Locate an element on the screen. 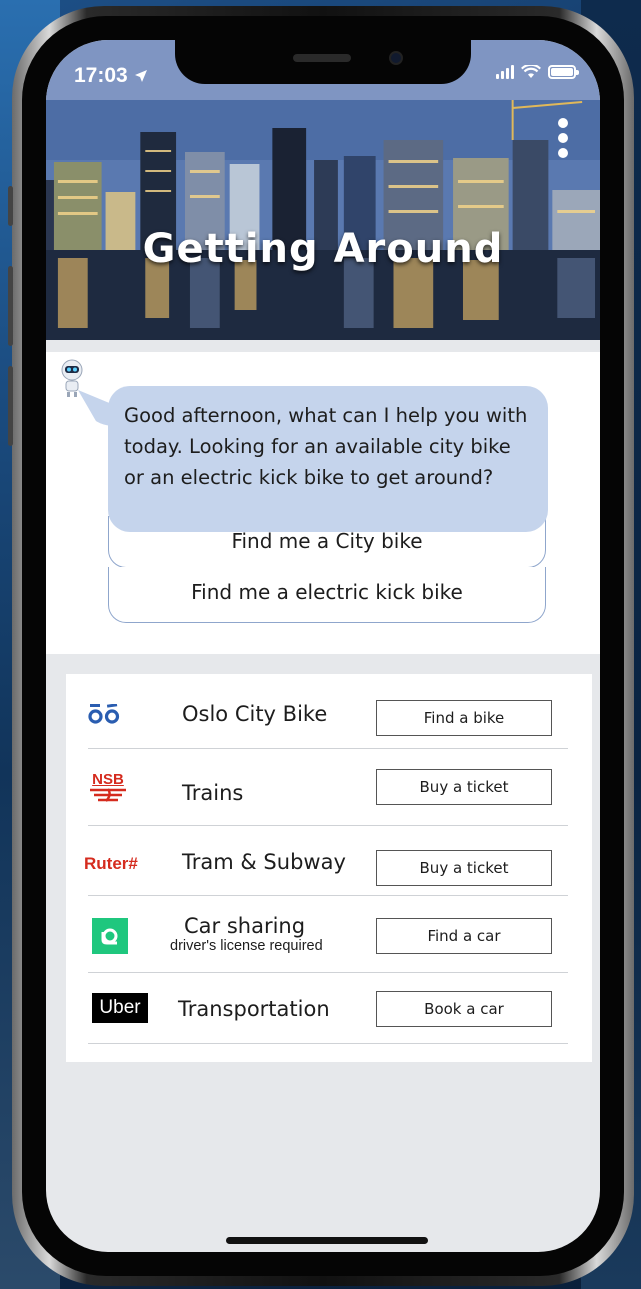 Image resolution: width=641 pixels, height=1289 pixels. oslo-city-bike-logo-icon is located at coordinates (104, 714).